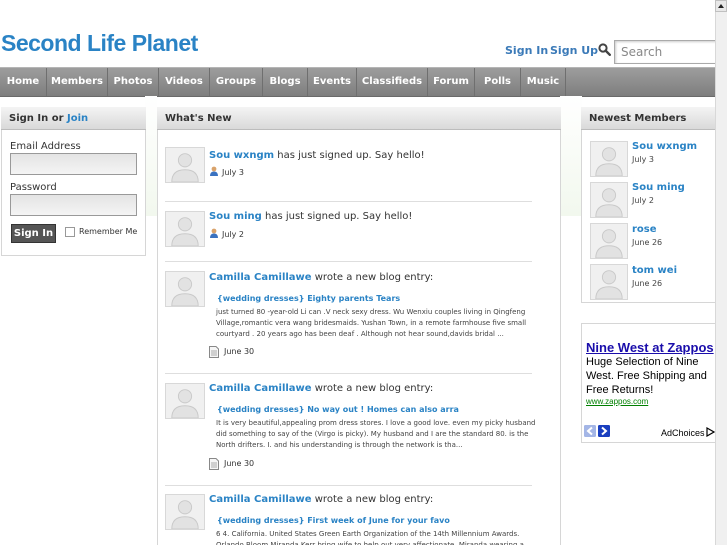 This screenshot has width=727, height=545. What do you see at coordinates (285, 82) in the screenshot?
I see `nav-blogs: Blogs` at bounding box center [285, 82].